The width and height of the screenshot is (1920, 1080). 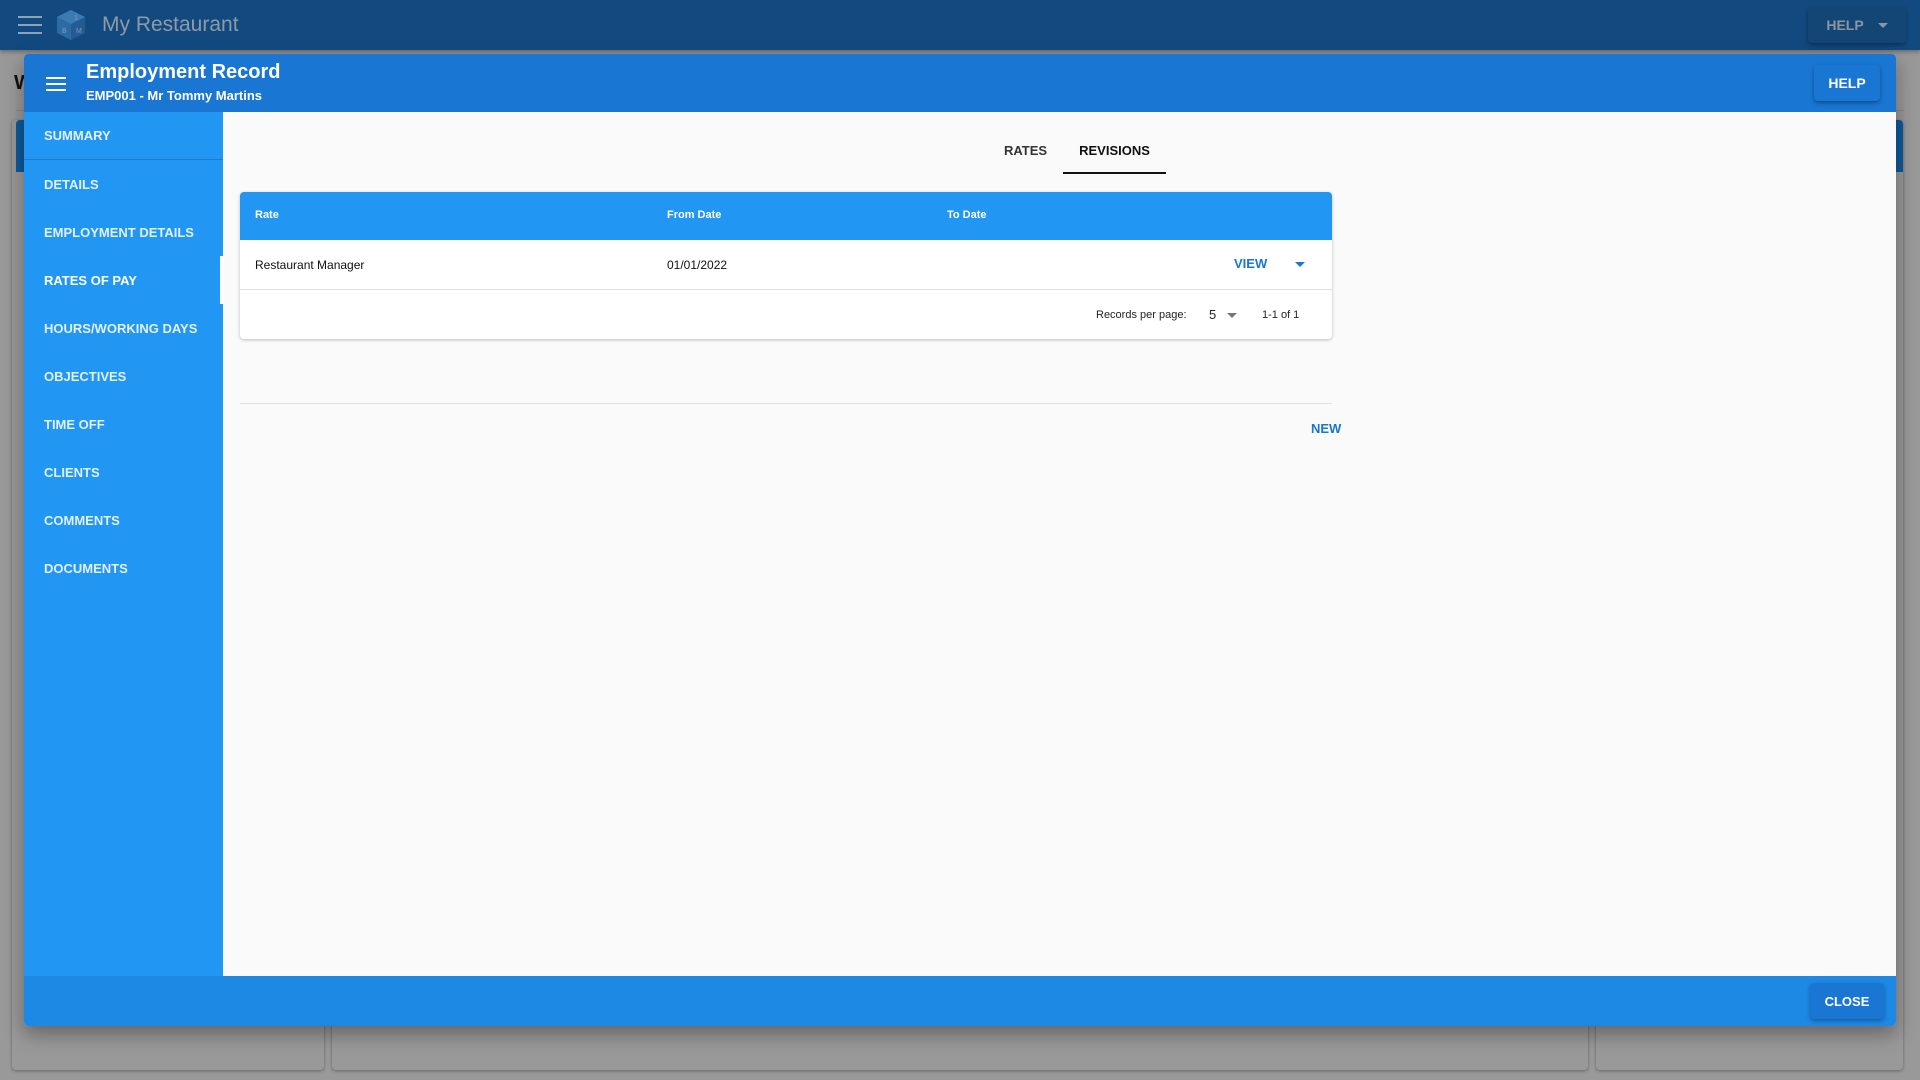 I want to click on svg-text: 1, so click(x=76, y=18).